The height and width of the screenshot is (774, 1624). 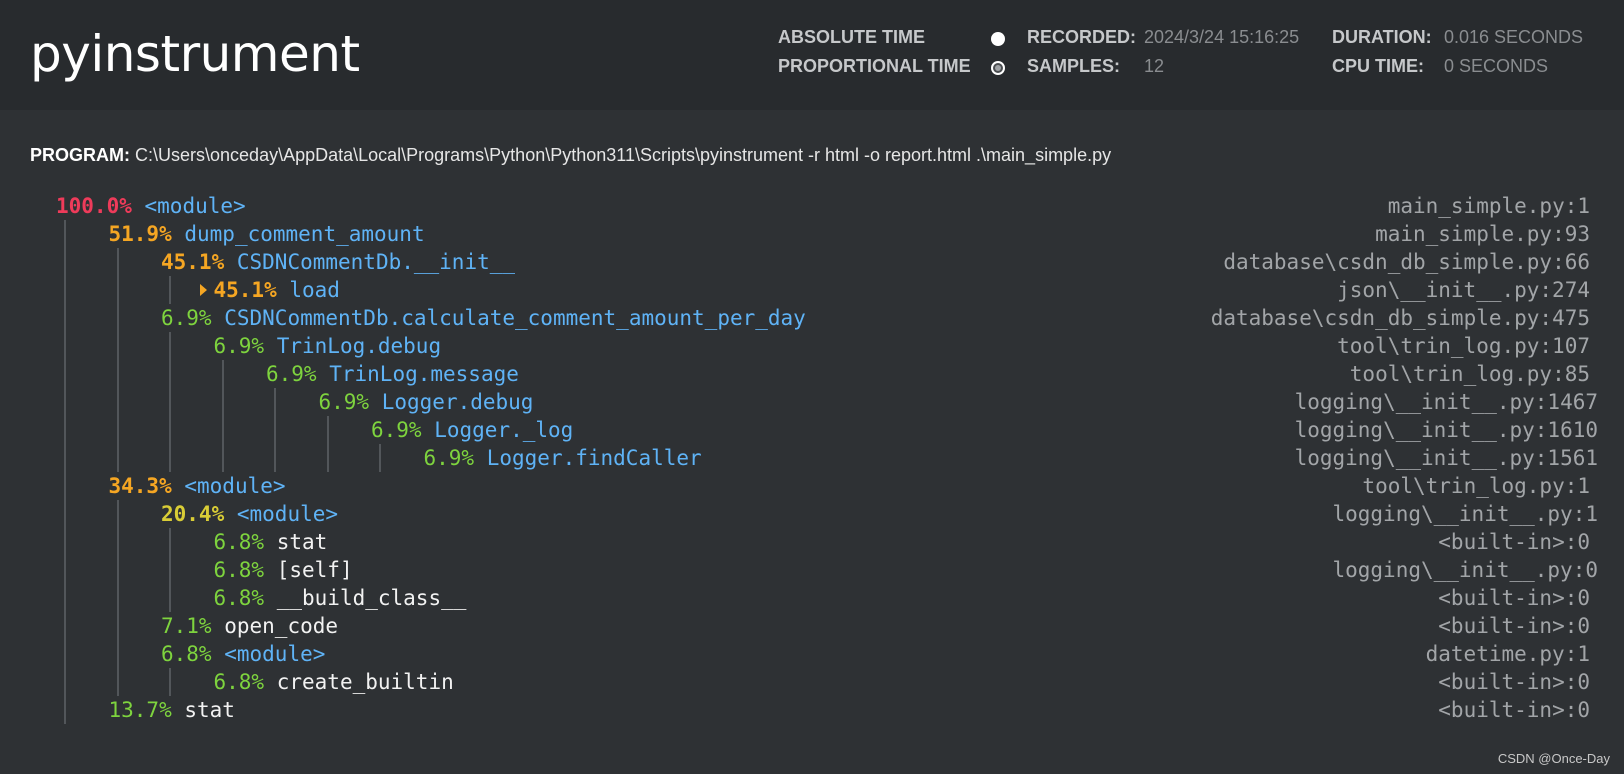 I want to click on frame-row: 6.9% Logger._log, so click(x=472, y=430).